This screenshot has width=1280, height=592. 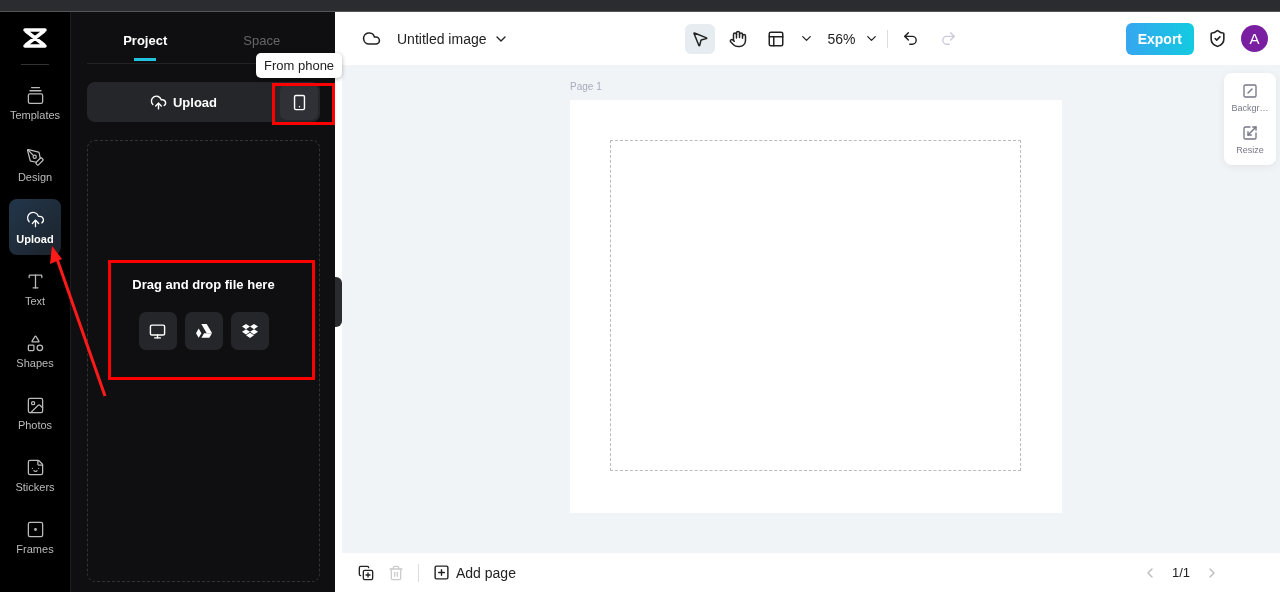 What do you see at coordinates (299, 65) in the screenshot?
I see `tooltip: From phone` at bounding box center [299, 65].